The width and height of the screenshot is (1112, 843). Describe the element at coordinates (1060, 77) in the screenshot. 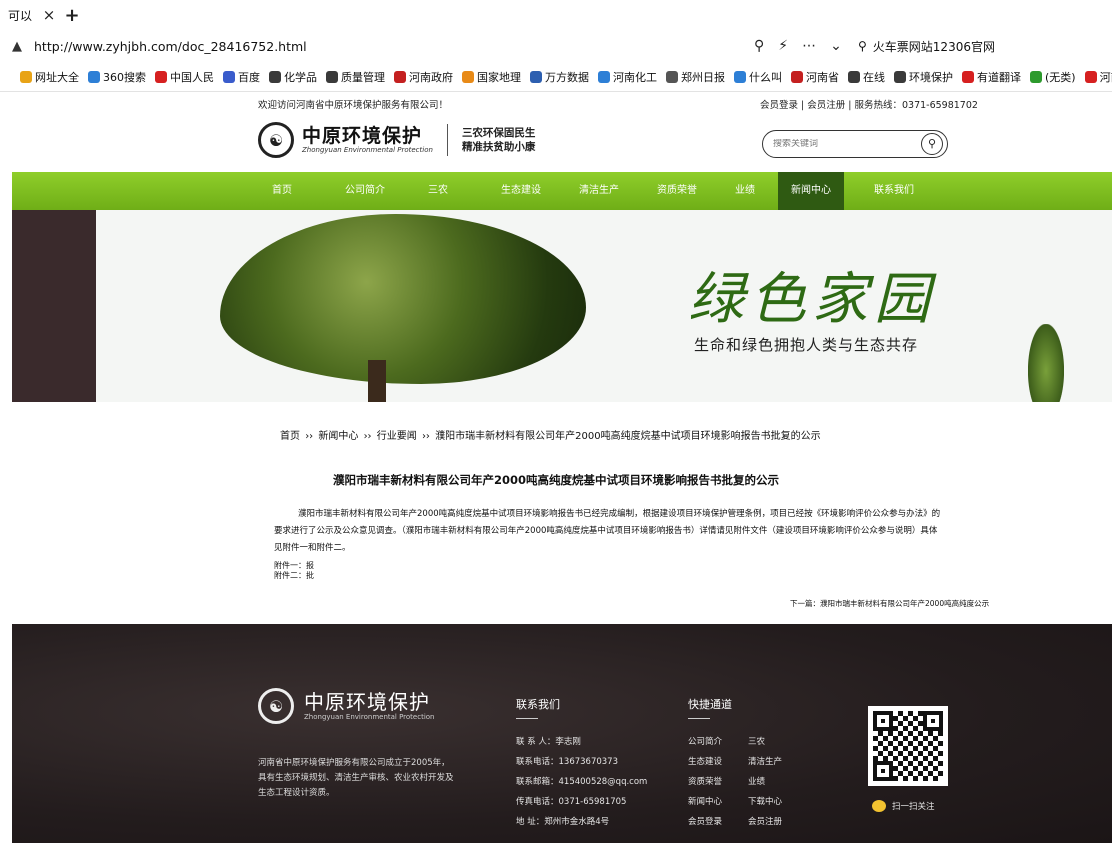

I see `bookmark-label: (无类)` at that location.